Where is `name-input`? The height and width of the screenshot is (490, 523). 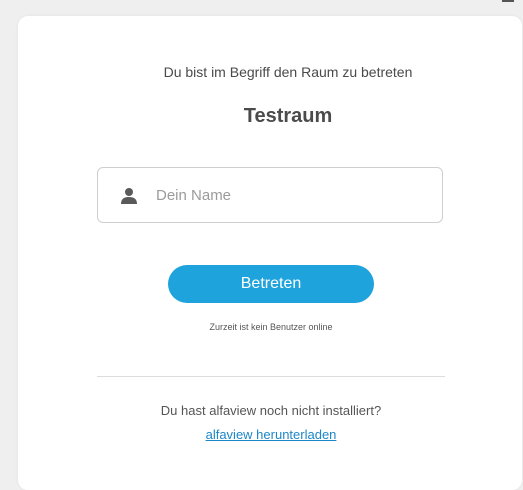 name-input is located at coordinates (291, 195).